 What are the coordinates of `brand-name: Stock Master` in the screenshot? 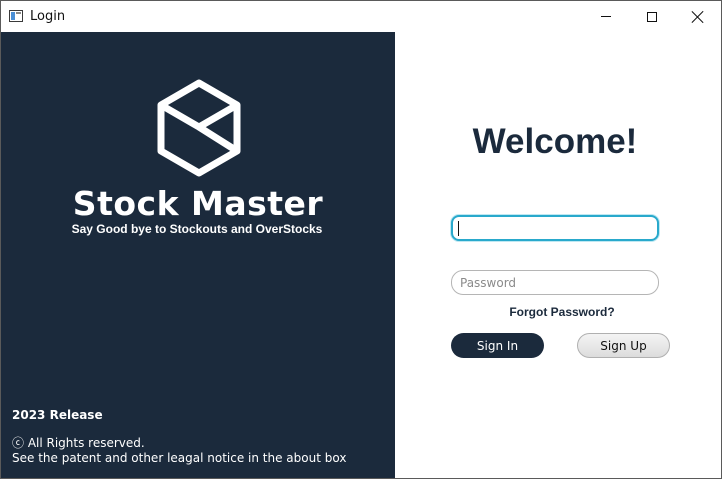 It's located at (198, 203).